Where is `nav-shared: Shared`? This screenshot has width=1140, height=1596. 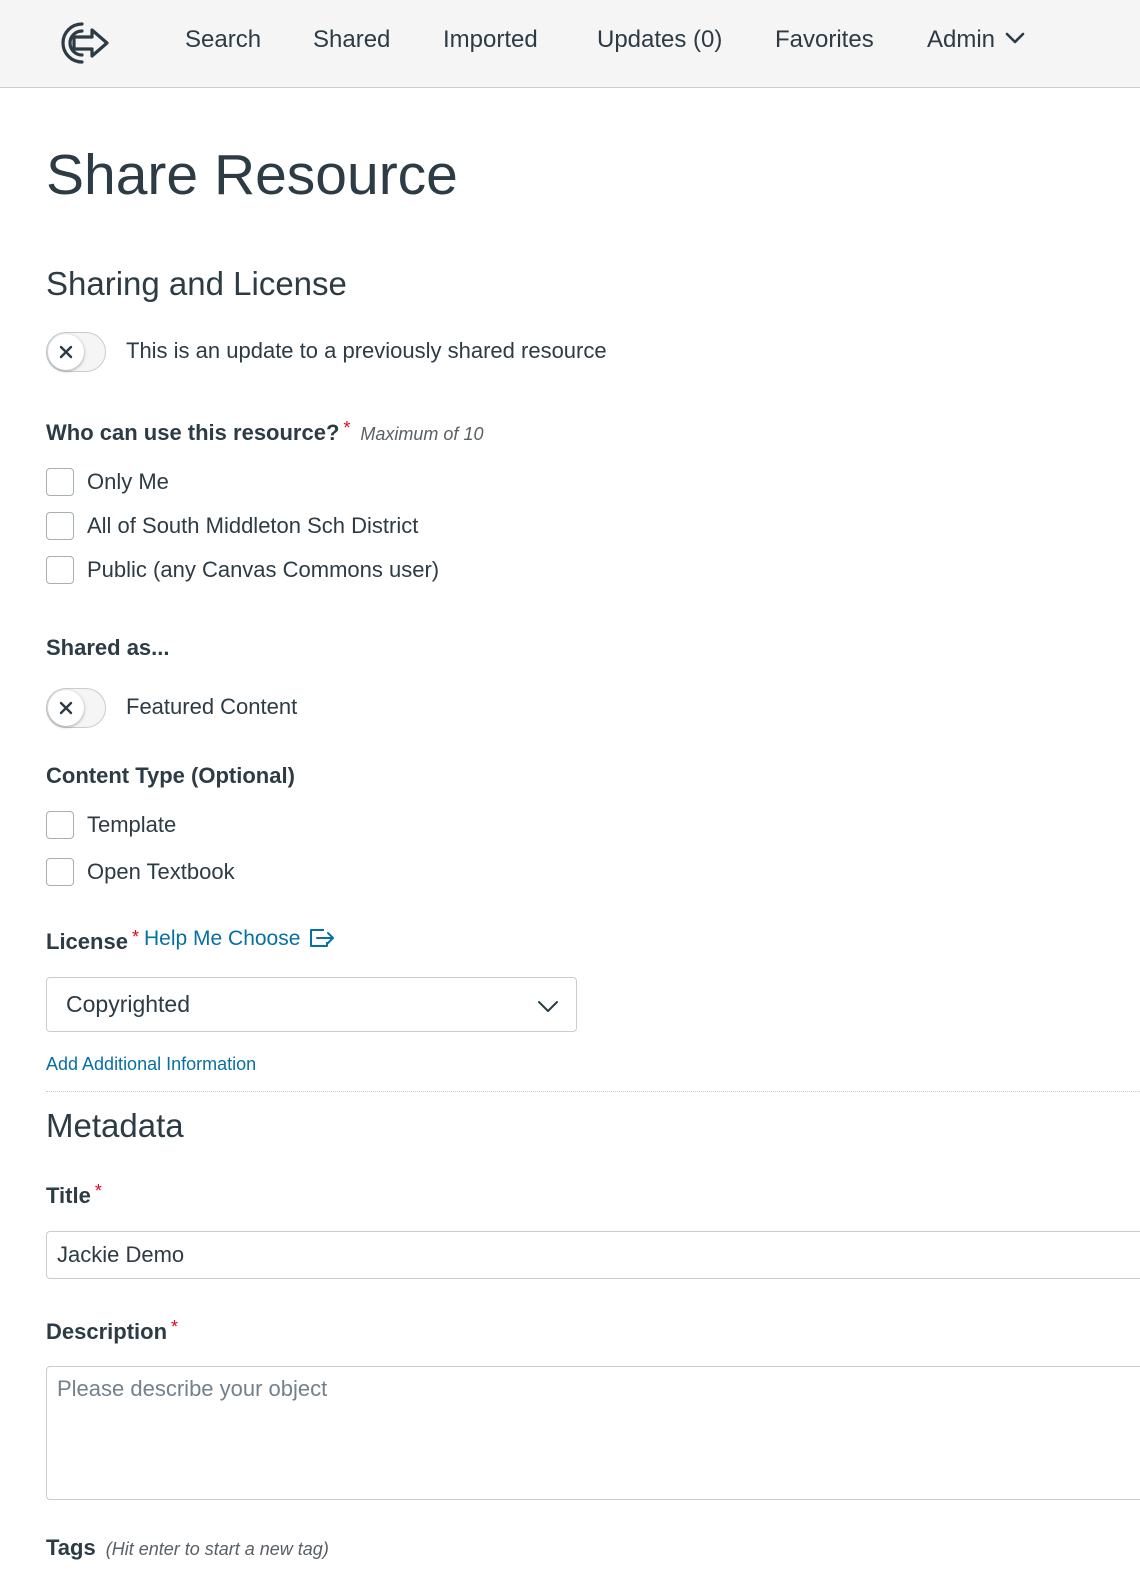
nav-shared: Shared is located at coordinates (351, 40).